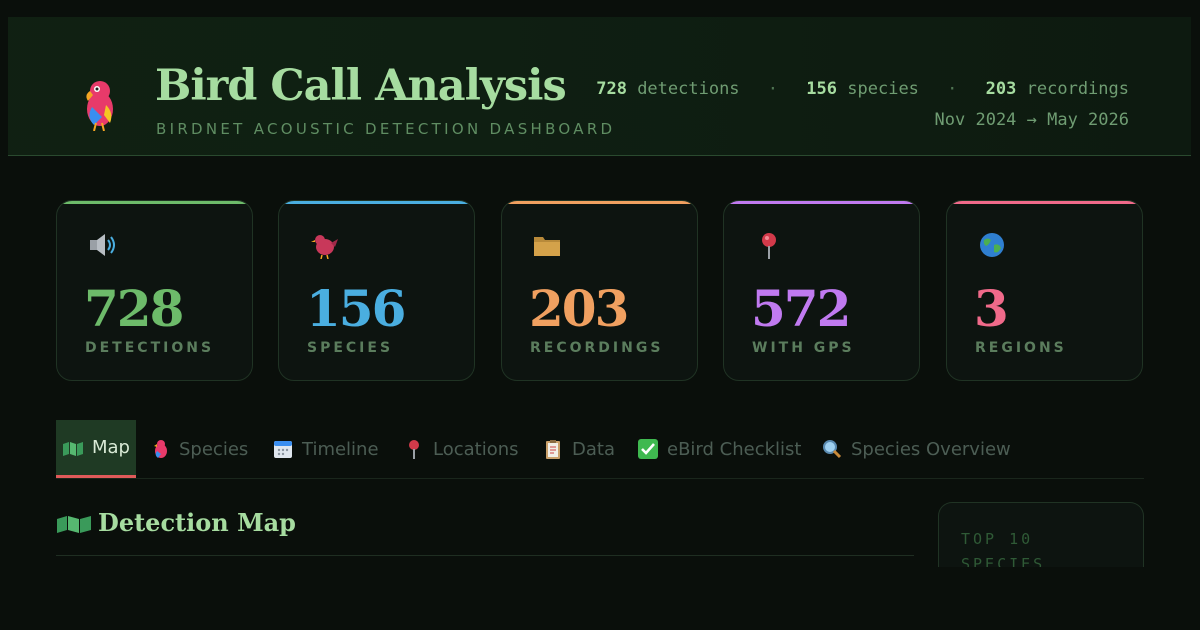 The width and height of the screenshot is (1200, 630). What do you see at coordinates (102, 245) in the screenshot?
I see `speaker-icon` at bounding box center [102, 245].